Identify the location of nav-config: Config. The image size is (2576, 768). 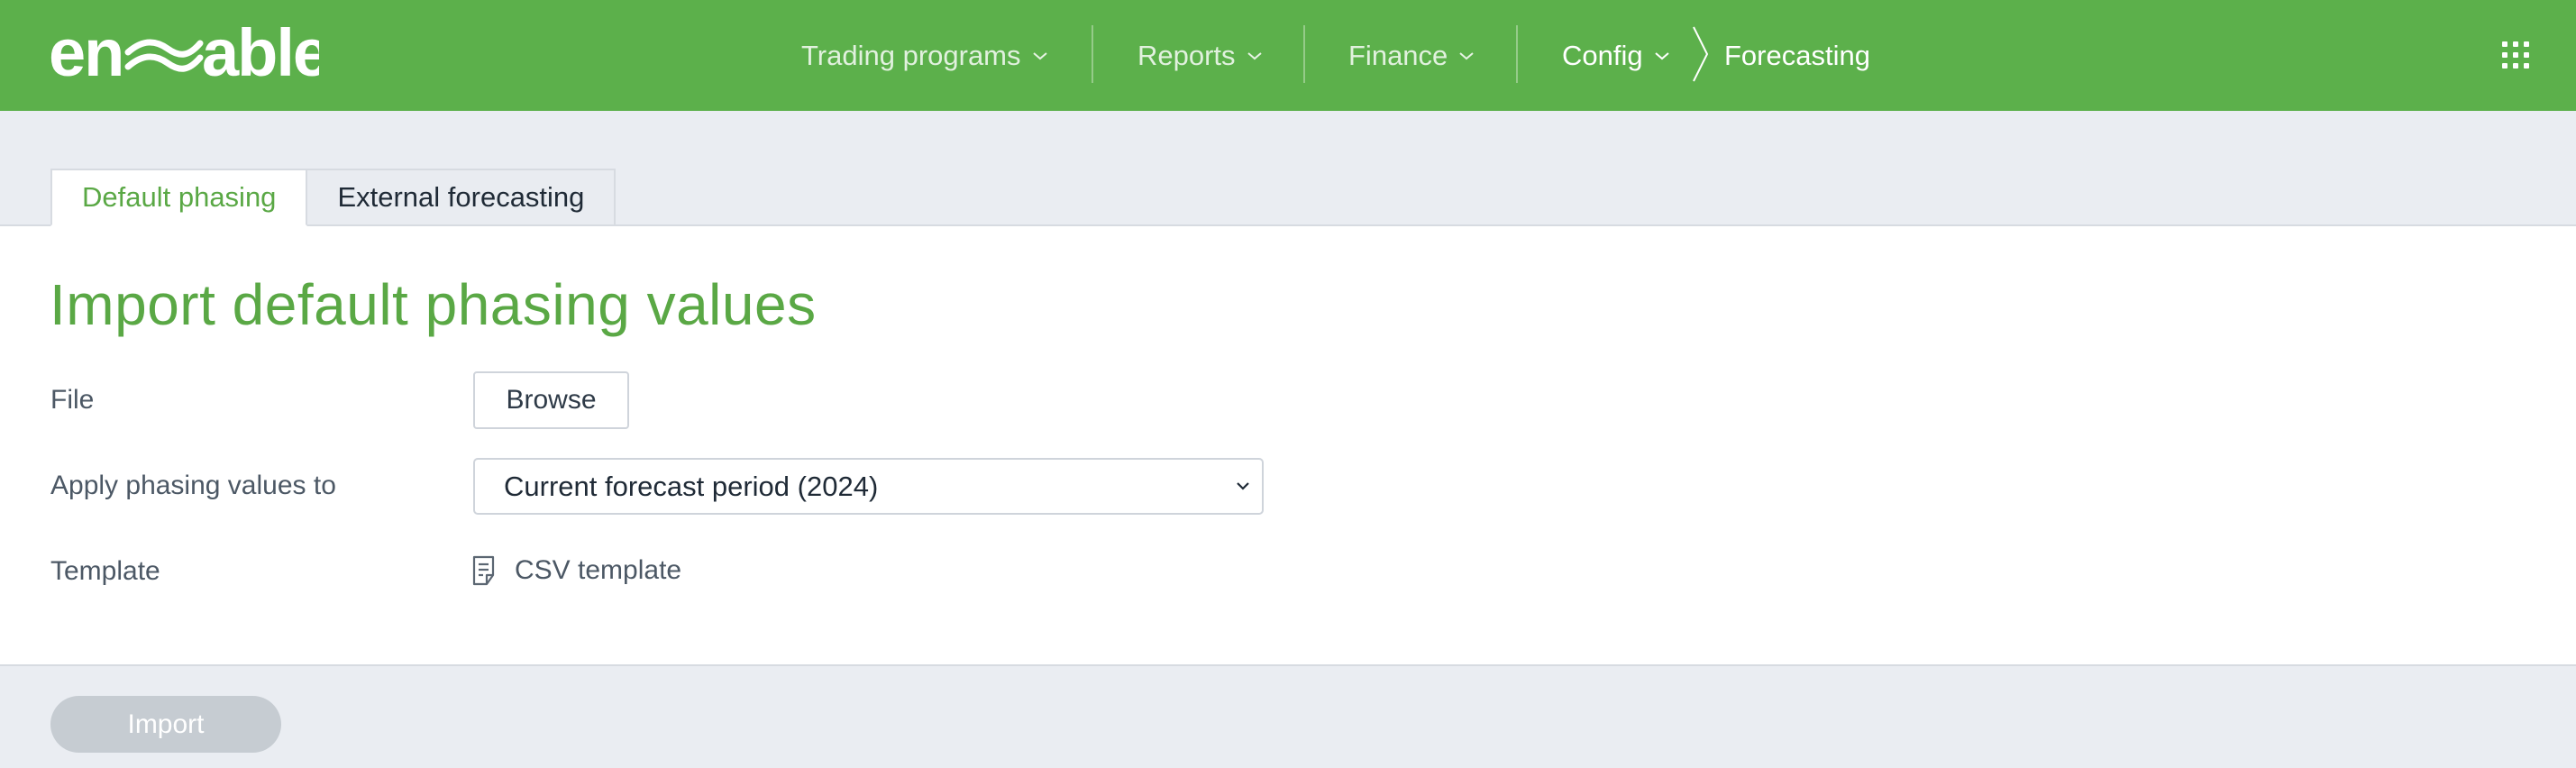
(1616, 55).